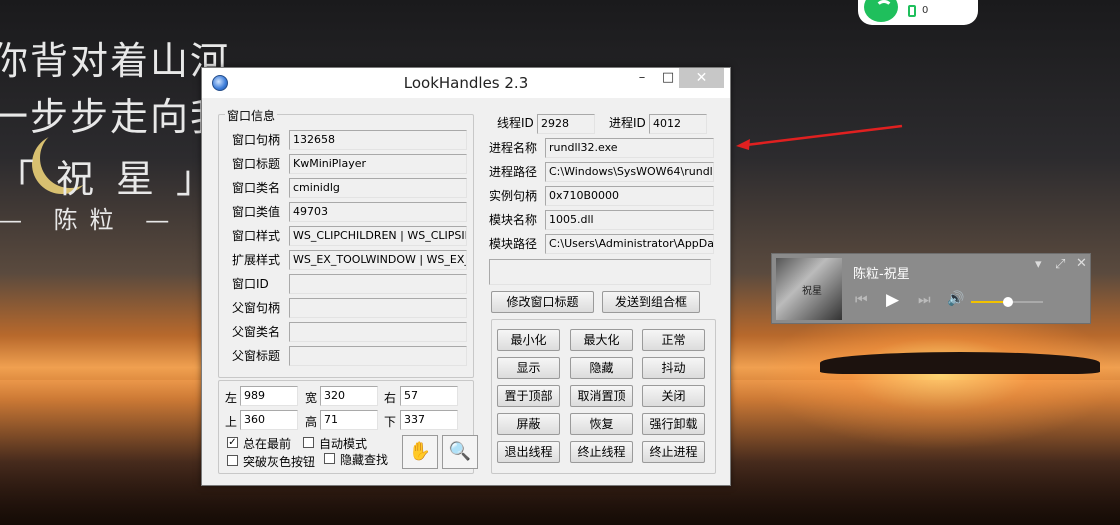  I want to click on player-song-title: 陈粒-祝星, so click(881, 274).